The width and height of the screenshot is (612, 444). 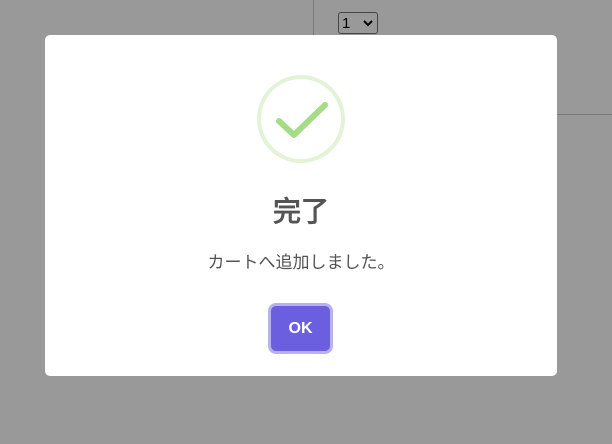 I want to click on success-checkmark-icon, so click(x=301, y=119).